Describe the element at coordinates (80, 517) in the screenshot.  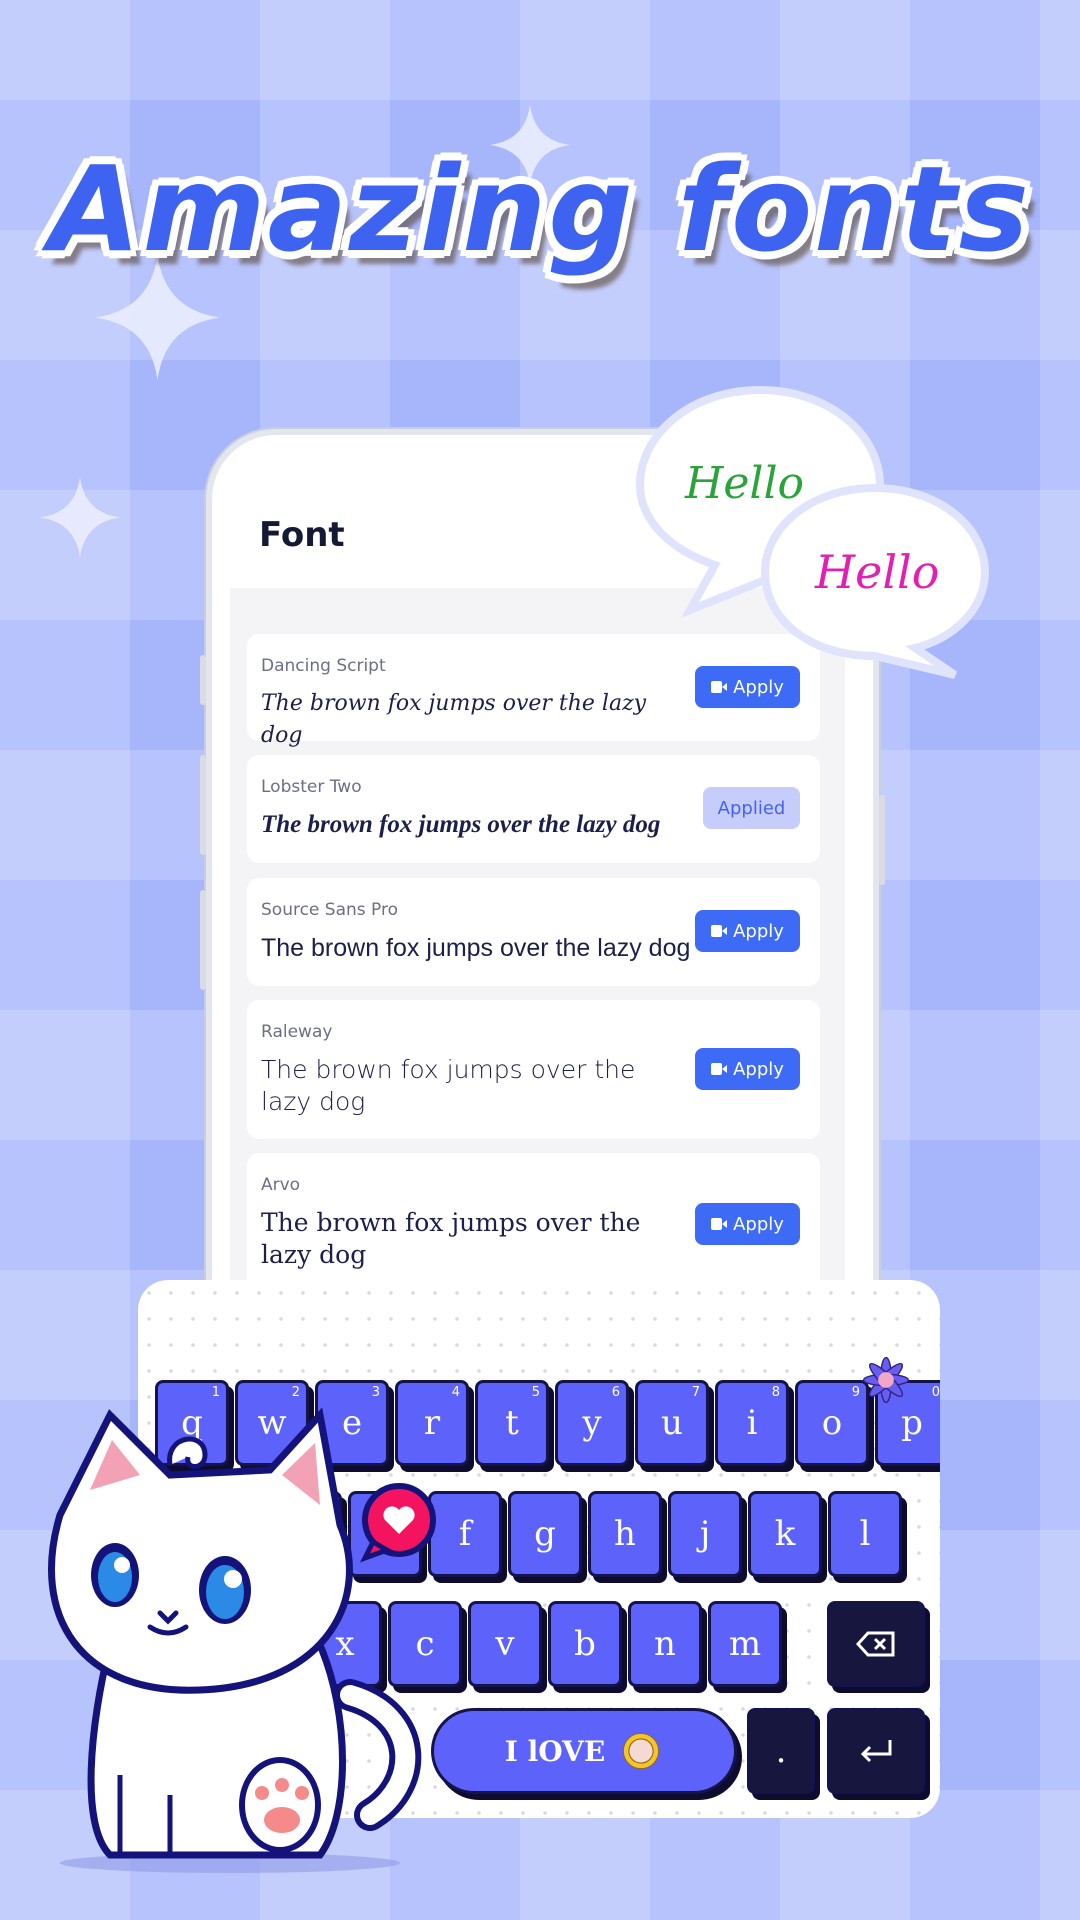
I see `sparkle-icon` at that location.